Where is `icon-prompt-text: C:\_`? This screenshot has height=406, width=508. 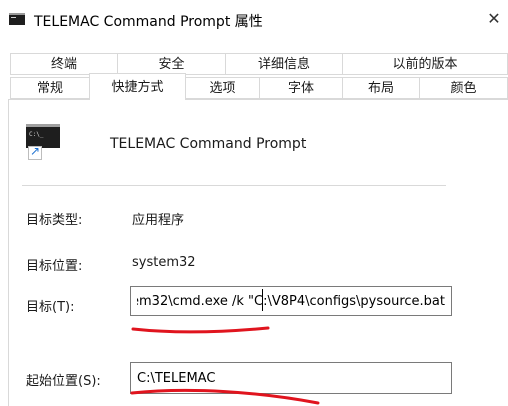
icon-prompt-text: C:\_ is located at coordinates (36, 134).